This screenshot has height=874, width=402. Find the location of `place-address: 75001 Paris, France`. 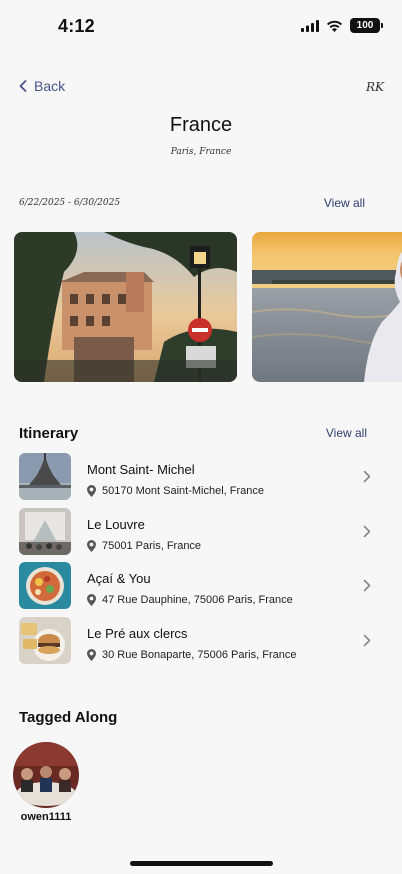

place-address: 75001 Paris, France is located at coordinates (144, 545).